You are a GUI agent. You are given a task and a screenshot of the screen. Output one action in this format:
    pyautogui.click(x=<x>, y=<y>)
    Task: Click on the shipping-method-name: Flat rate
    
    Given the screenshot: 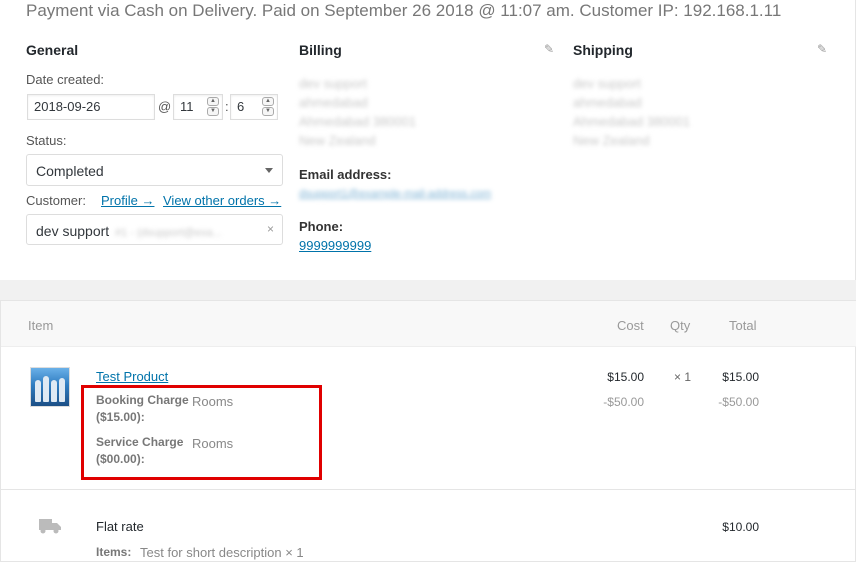 What is the action you would take?
    pyautogui.click(x=120, y=526)
    